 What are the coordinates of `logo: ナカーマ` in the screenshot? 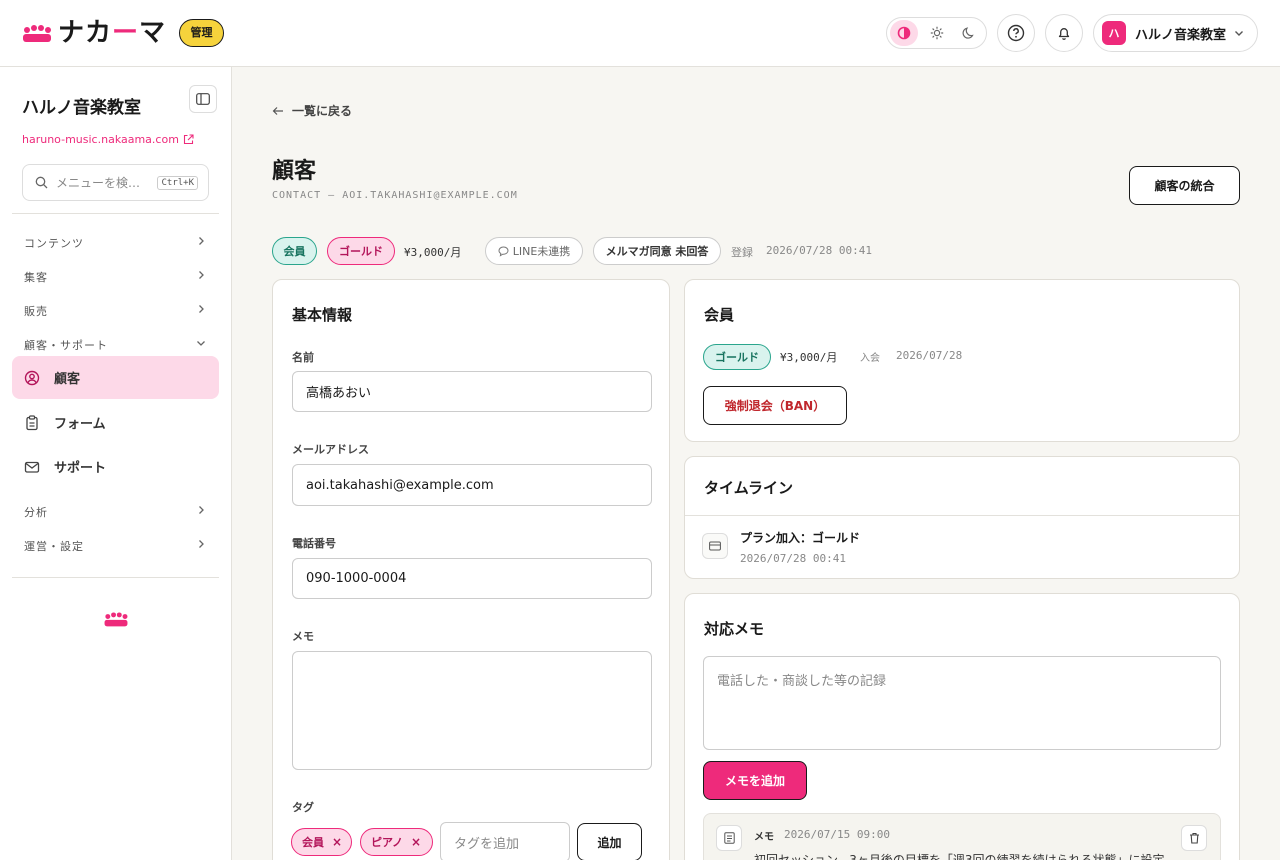 It's located at (94, 33).